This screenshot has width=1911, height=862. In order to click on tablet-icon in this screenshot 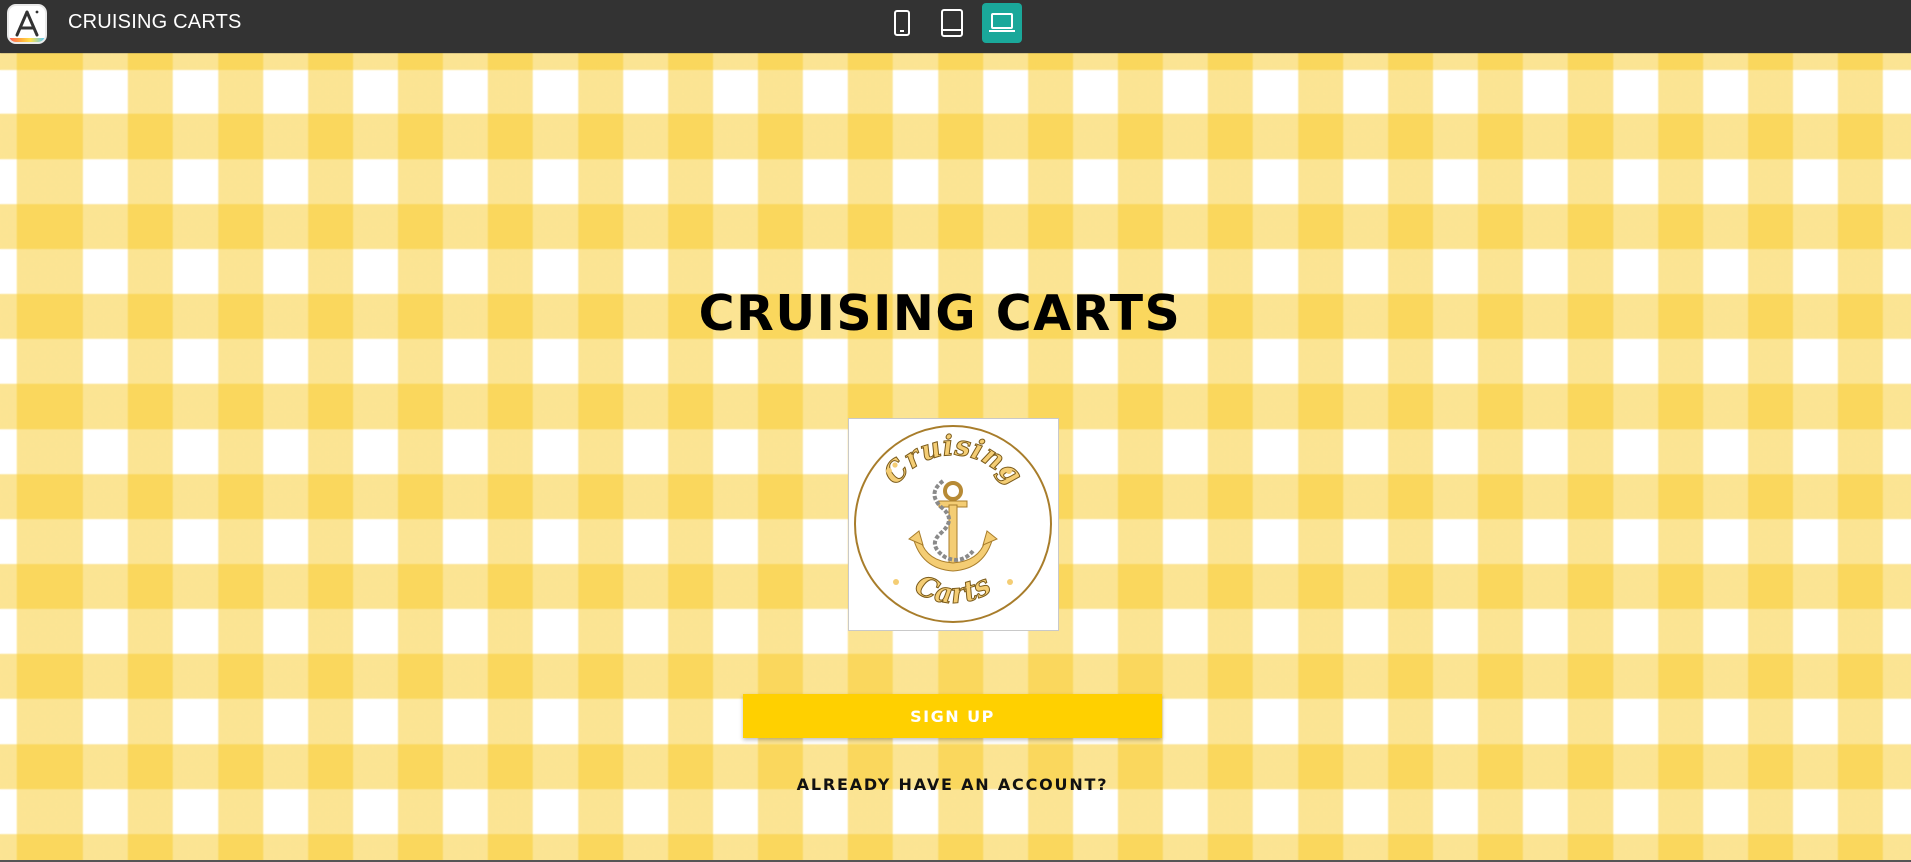, I will do `click(952, 23)`.